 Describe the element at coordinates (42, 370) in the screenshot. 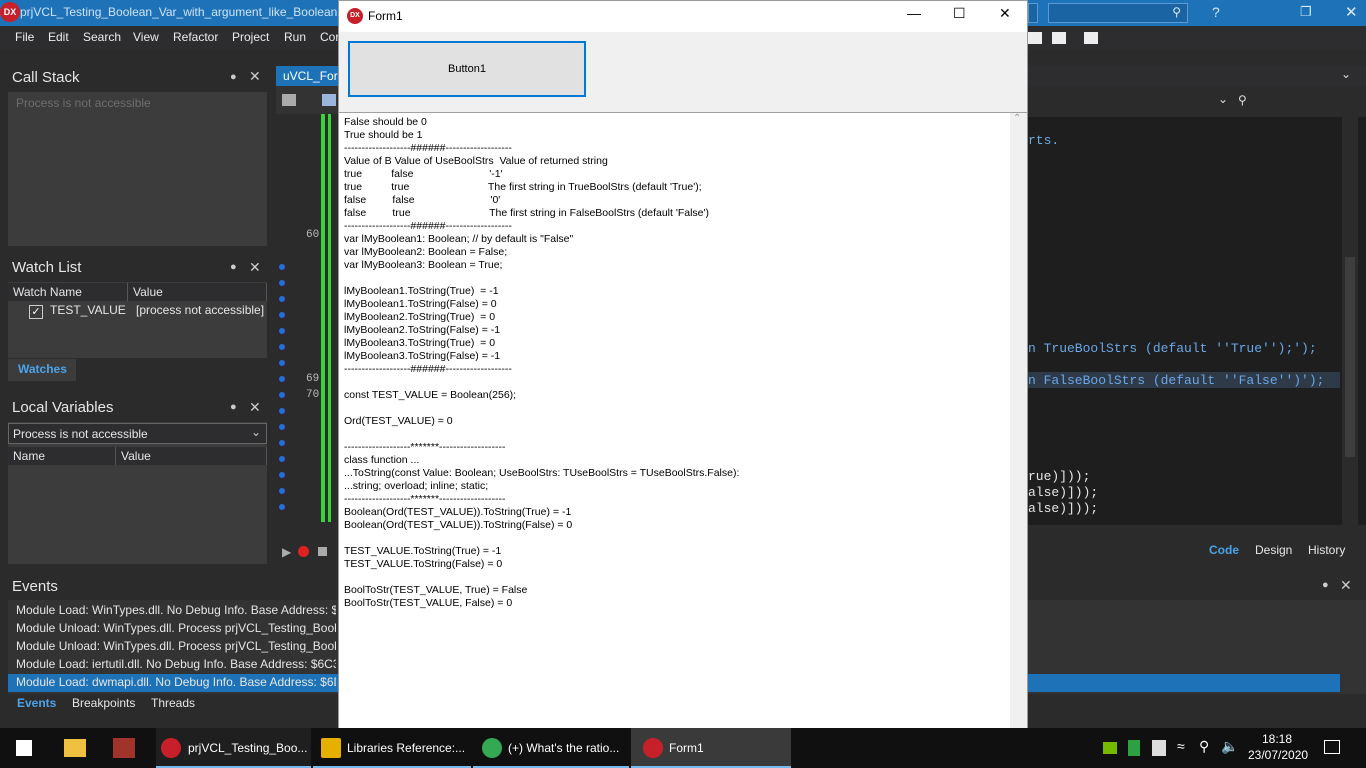

I see `tab-watches: Watches` at that location.